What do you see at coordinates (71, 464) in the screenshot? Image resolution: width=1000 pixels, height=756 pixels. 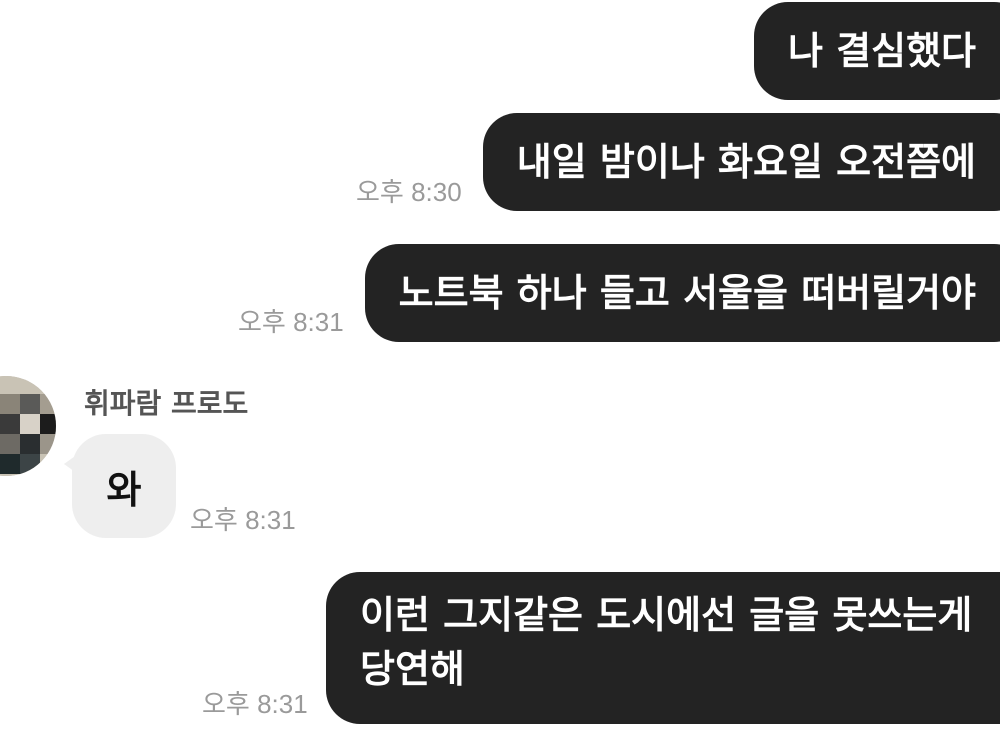 I see `bubble-tail` at bounding box center [71, 464].